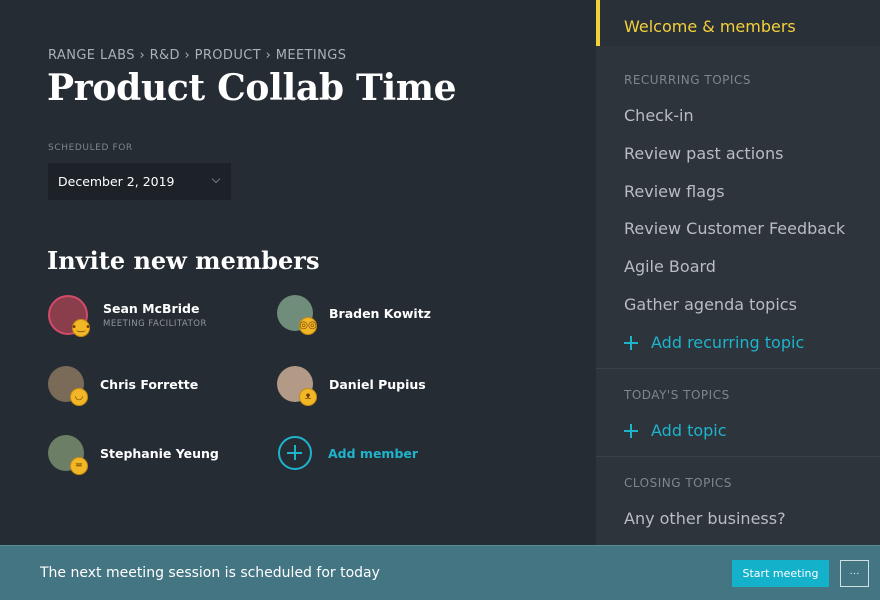 This screenshot has width=880, height=600. What do you see at coordinates (159, 453) in the screenshot?
I see `member-name: Stephanie Yeung` at bounding box center [159, 453].